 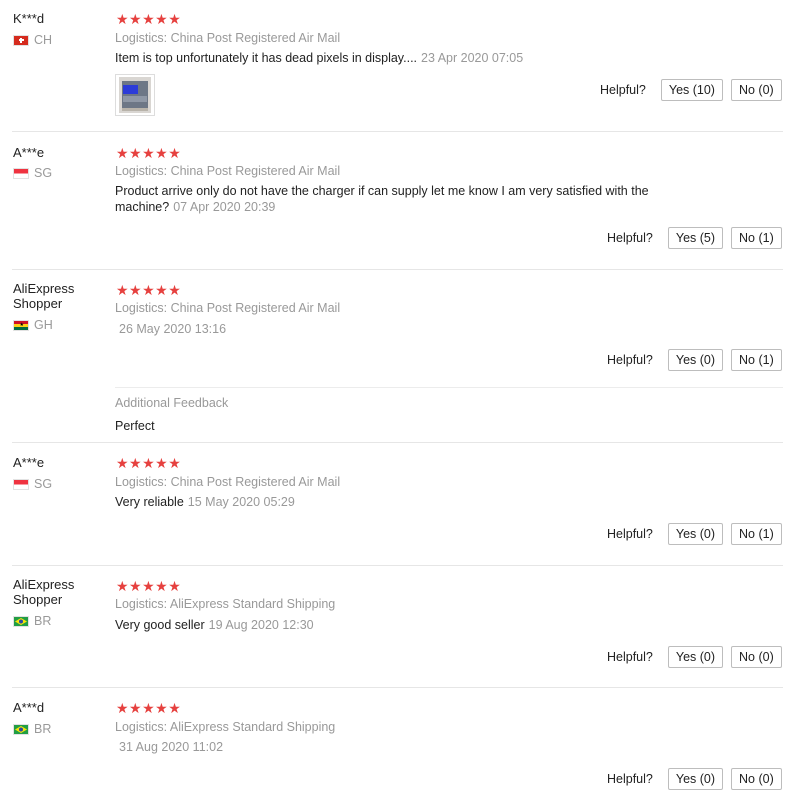 I want to click on helpful-yes-button: Yes (5), so click(x=695, y=238).